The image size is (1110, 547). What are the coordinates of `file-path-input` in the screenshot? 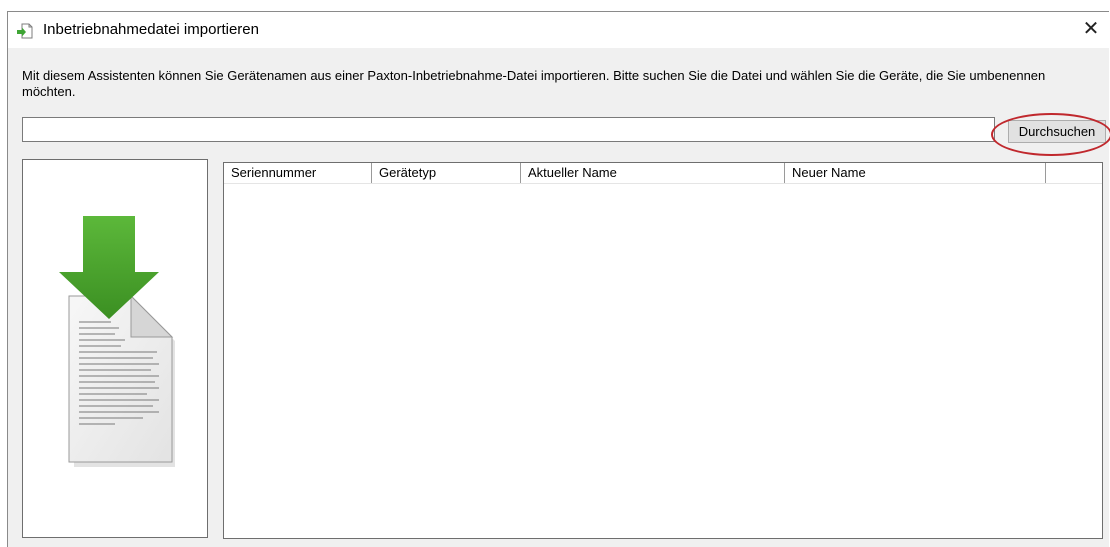 It's located at (508, 129).